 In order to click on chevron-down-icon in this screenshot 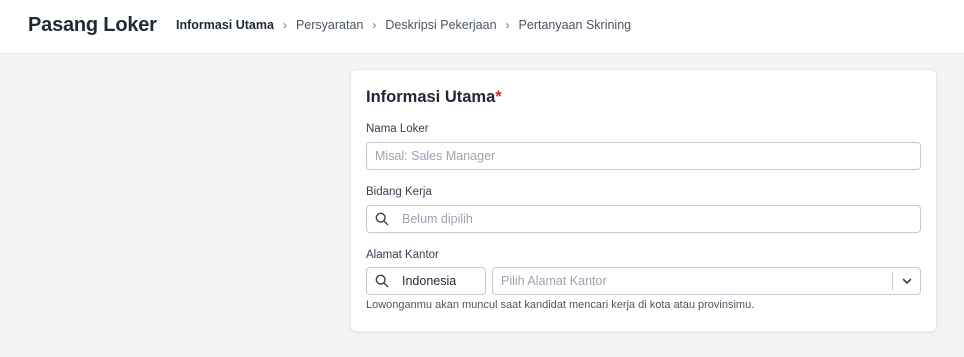, I will do `click(906, 281)`.